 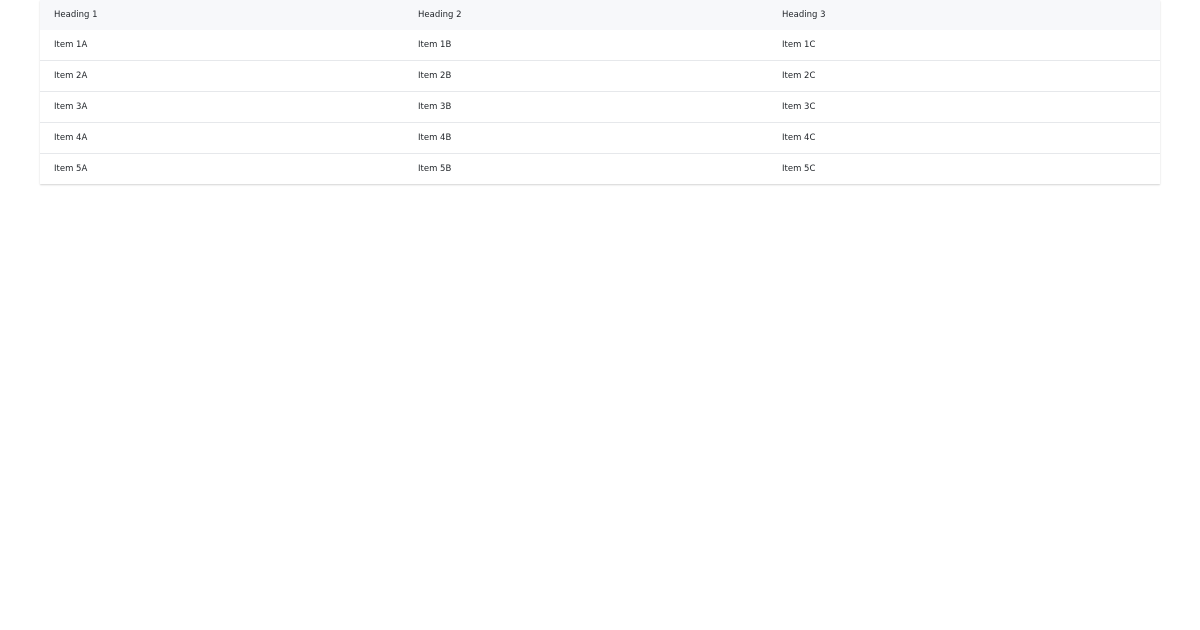 I want to click on table-cell: Item 4B, so click(x=586, y=138).